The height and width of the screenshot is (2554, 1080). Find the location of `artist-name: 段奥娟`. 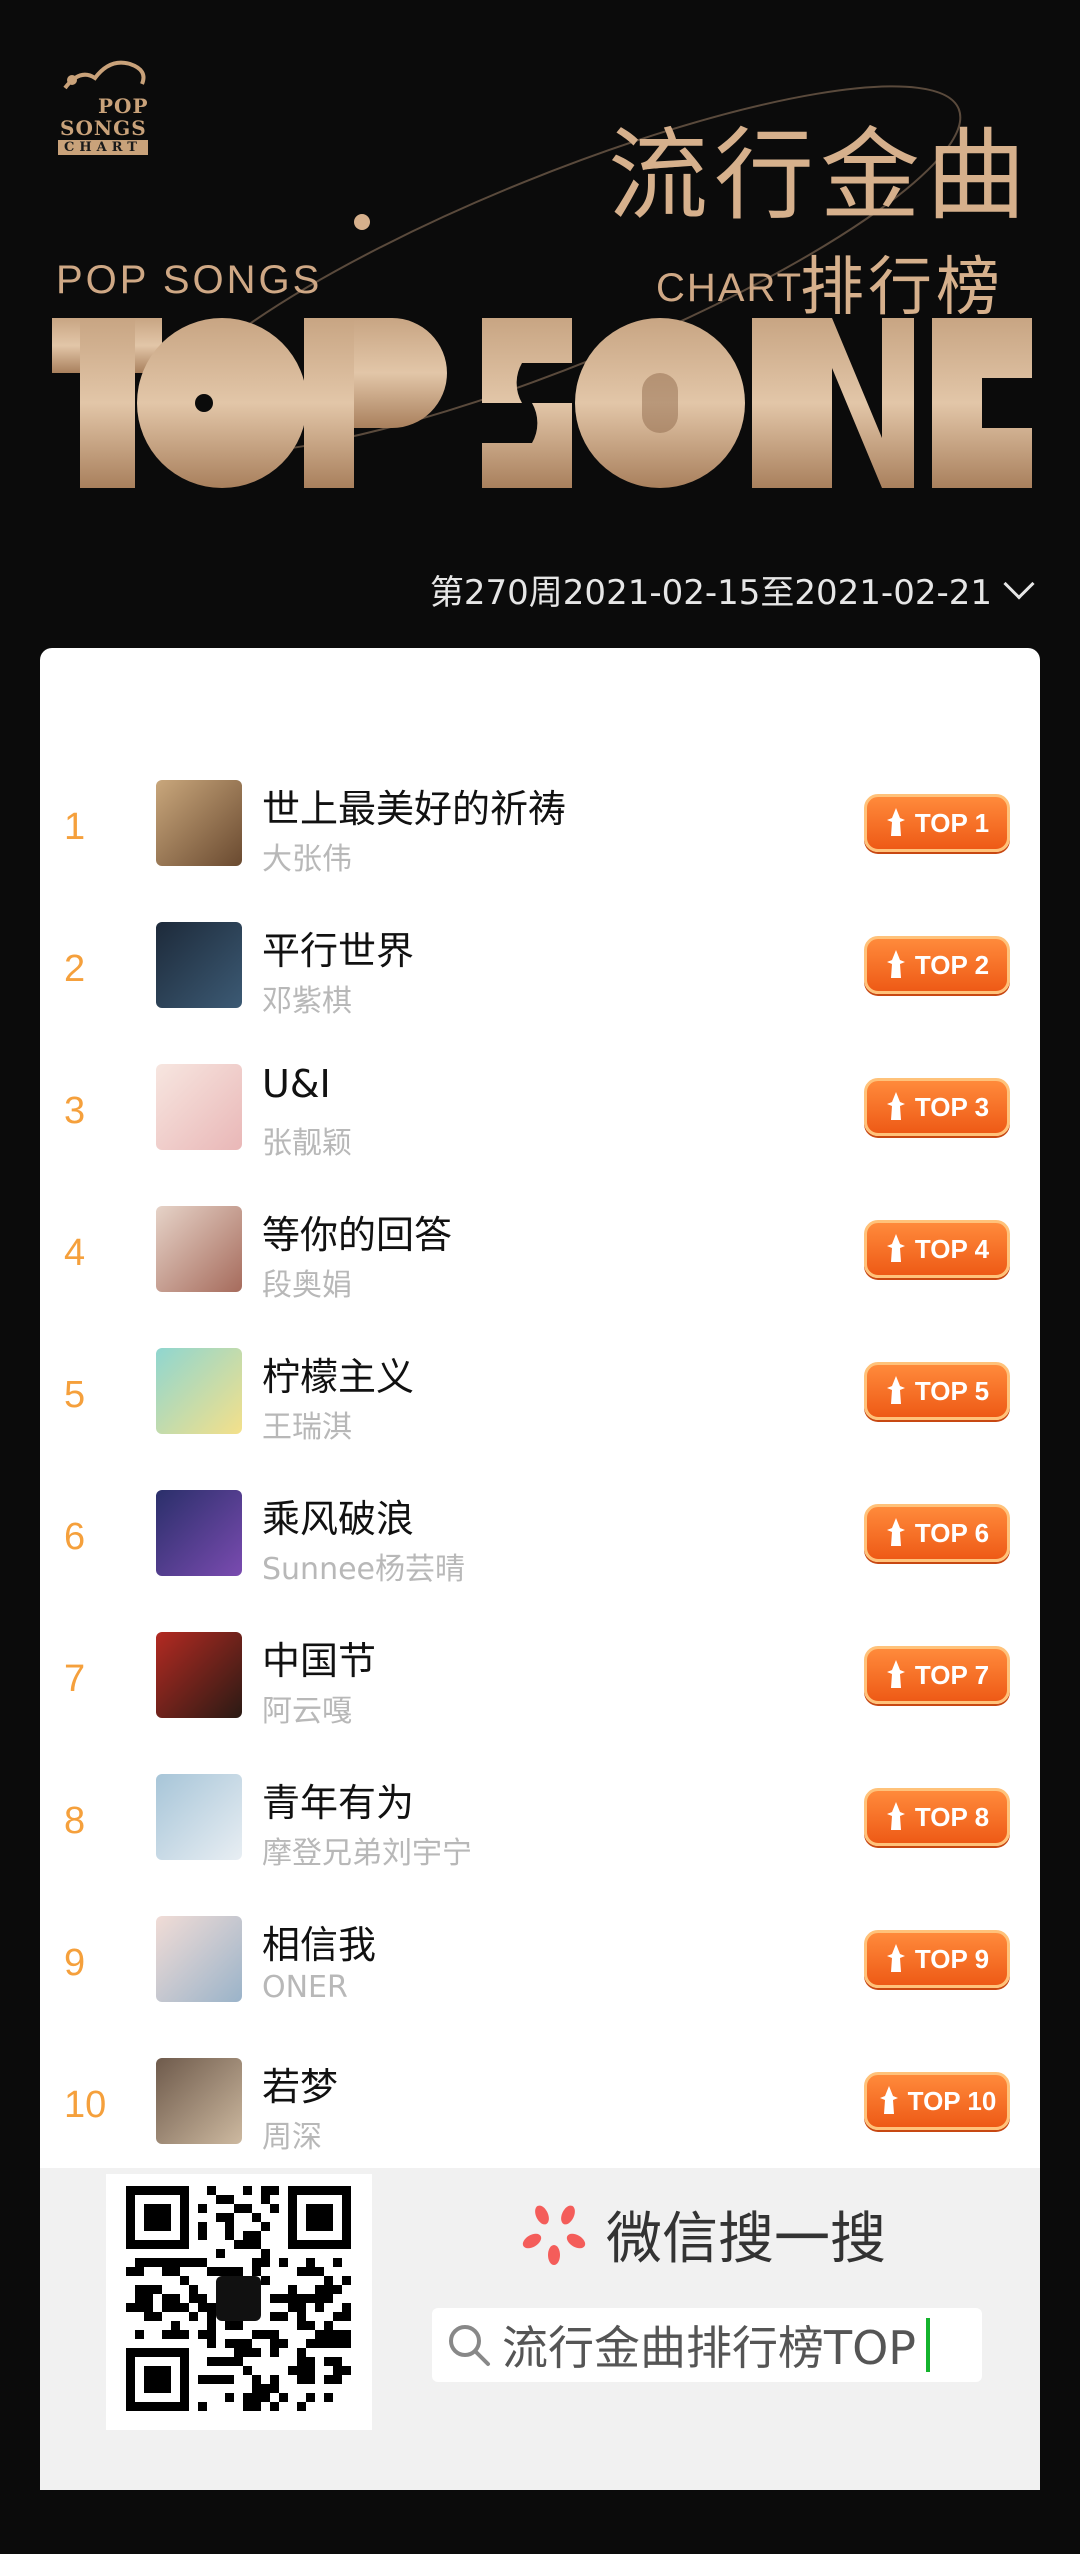

artist-name: 段奥娟 is located at coordinates (307, 1285).